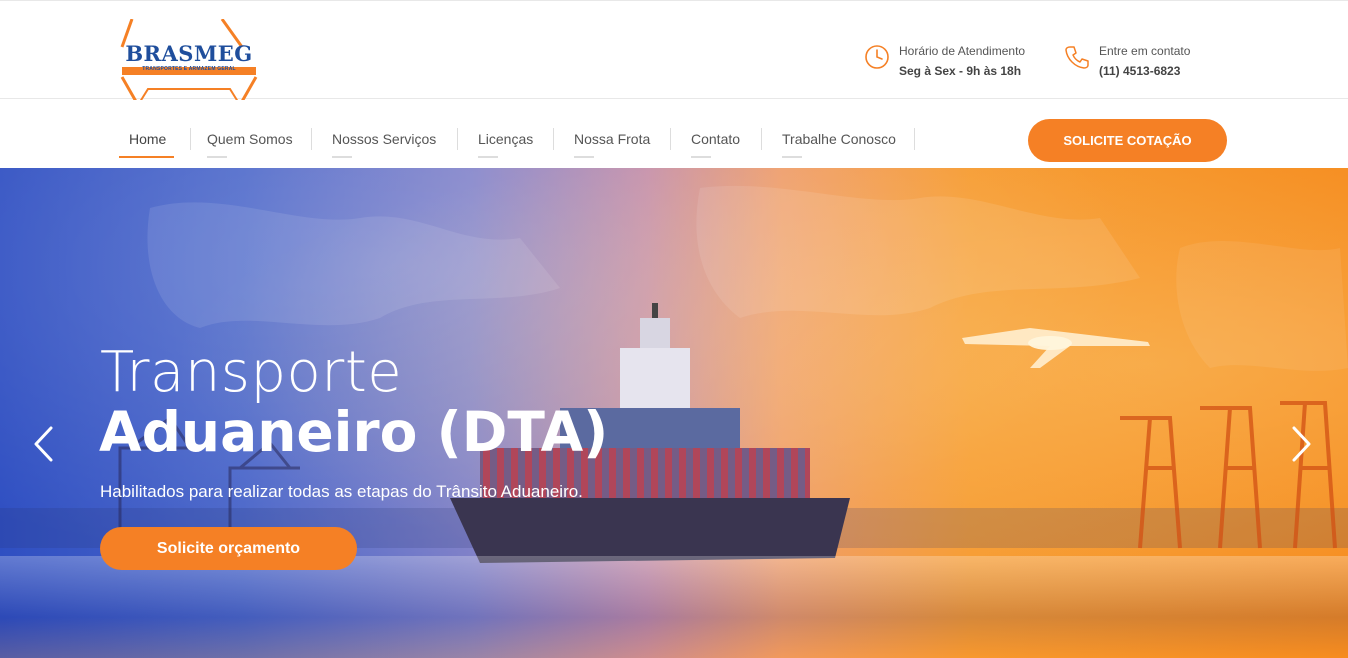 Image resolution: width=1348 pixels, height=658 pixels. Describe the element at coordinates (877, 57) in the screenshot. I see `clock-icon` at that location.